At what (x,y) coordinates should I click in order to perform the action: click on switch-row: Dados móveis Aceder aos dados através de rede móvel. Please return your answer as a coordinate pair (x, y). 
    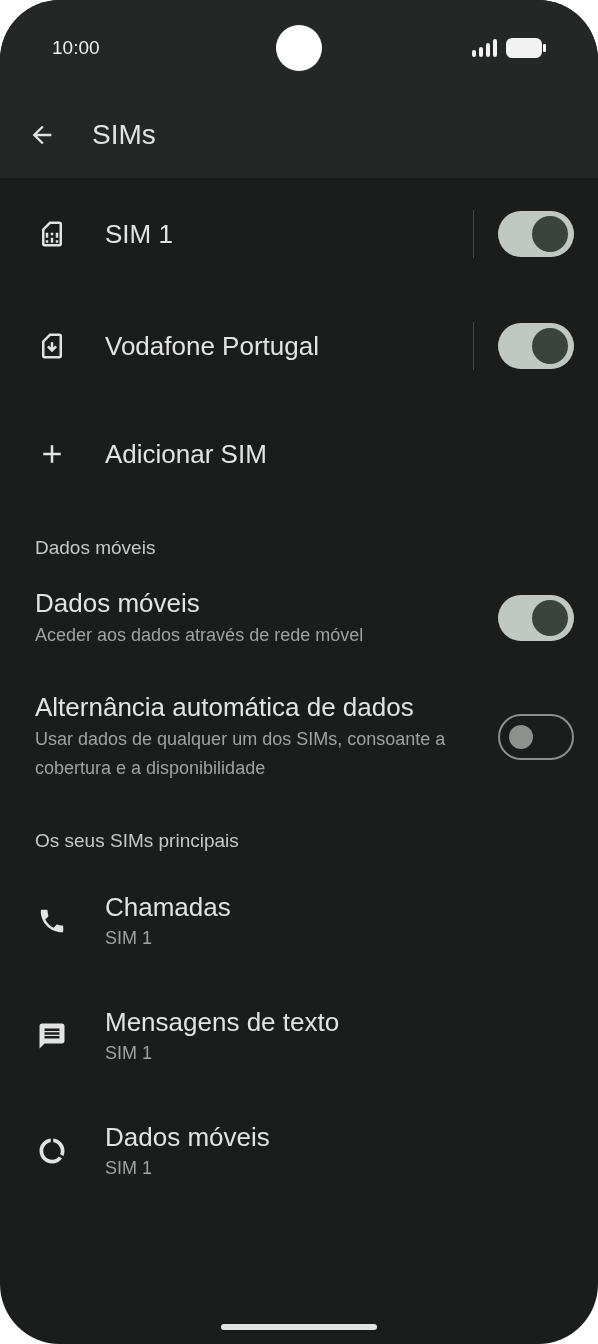
    Looking at the image, I should click on (299, 618).